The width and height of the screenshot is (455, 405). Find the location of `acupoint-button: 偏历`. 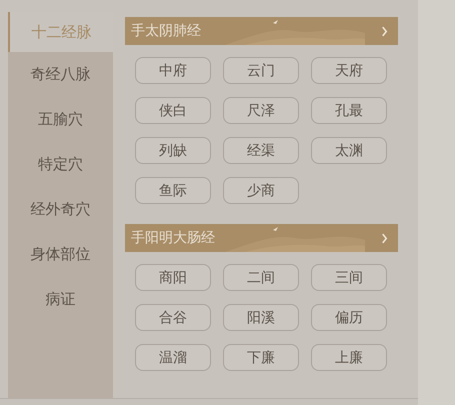

acupoint-button: 偏历 is located at coordinates (349, 317).